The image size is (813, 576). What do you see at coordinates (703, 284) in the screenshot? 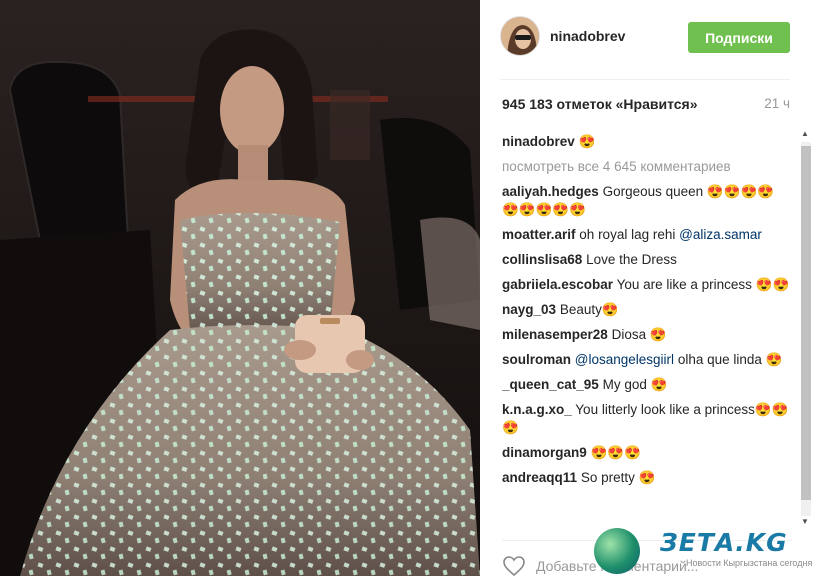
I see `comment-text: You are like a princess 😍😍` at bounding box center [703, 284].